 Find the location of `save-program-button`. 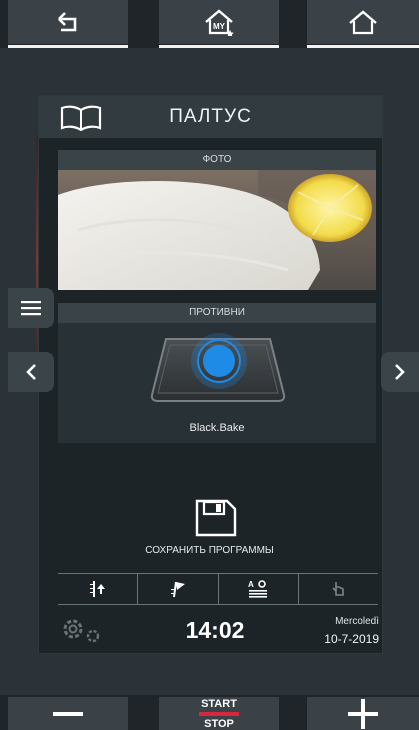

save-program-button is located at coordinates (216, 520).